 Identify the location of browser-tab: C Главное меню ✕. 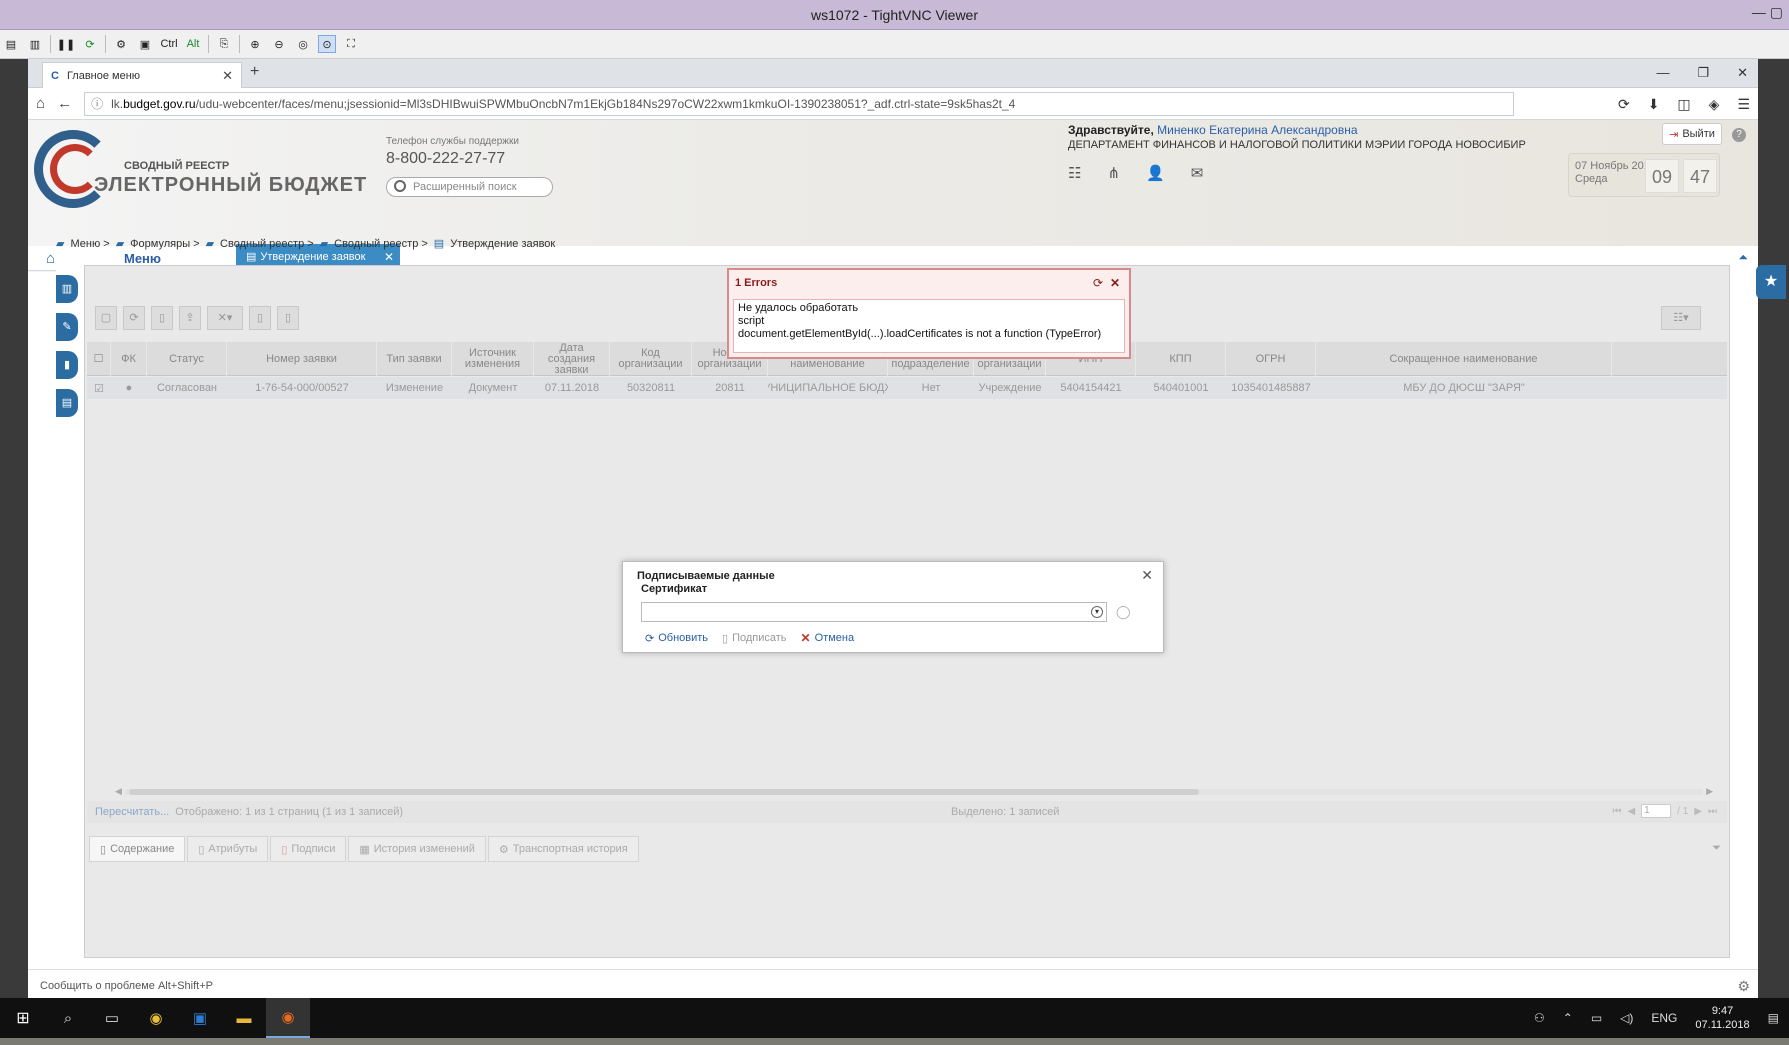
(142, 75).